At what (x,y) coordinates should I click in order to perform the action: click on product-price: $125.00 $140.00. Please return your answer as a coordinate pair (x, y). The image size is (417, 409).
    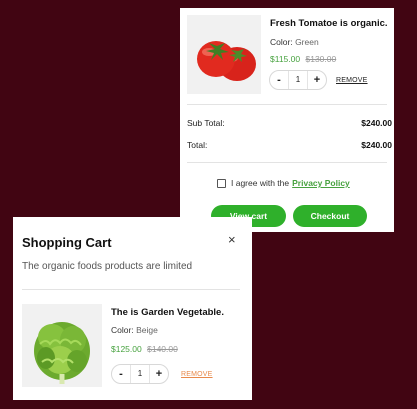
    Looking at the image, I should click on (144, 349).